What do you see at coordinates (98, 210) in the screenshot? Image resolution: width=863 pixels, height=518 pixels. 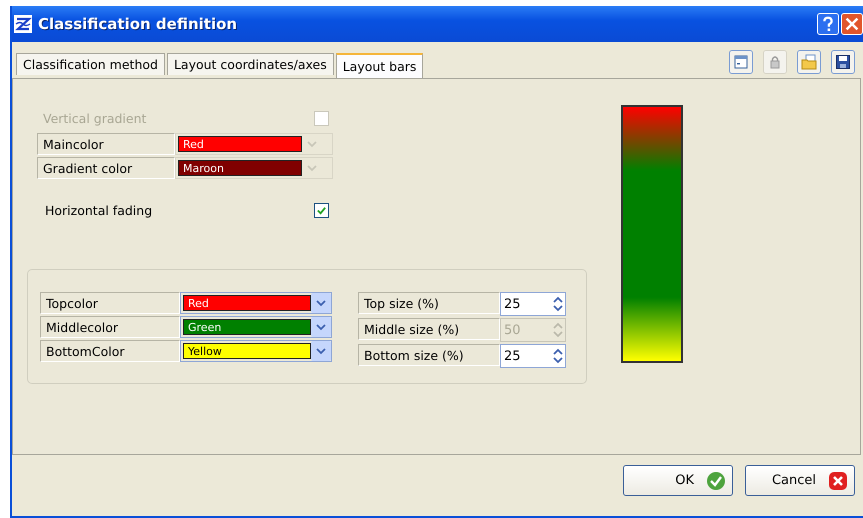 I see `checkbox-label: Horizontal fading` at bounding box center [98, 210].